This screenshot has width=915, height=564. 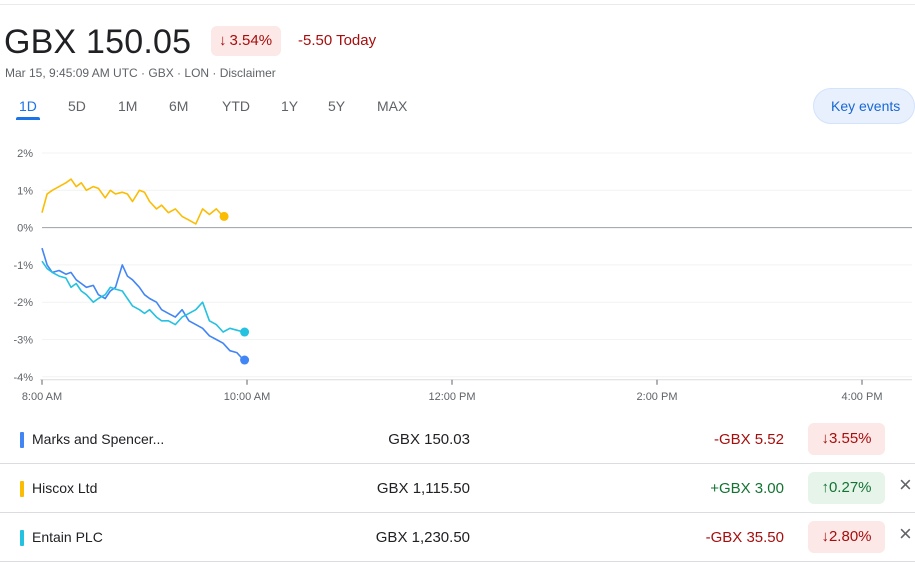 I want to click on comparison-change-badge: ↓3.55%, so click(x=846, y=439).